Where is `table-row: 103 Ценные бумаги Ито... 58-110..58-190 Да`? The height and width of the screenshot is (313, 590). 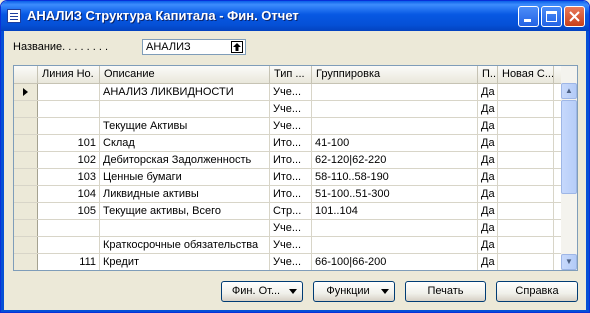 table-row: 103 Ценные бумаги Ито... 58-110..58-190 Да is located at coordinates (288, 177).